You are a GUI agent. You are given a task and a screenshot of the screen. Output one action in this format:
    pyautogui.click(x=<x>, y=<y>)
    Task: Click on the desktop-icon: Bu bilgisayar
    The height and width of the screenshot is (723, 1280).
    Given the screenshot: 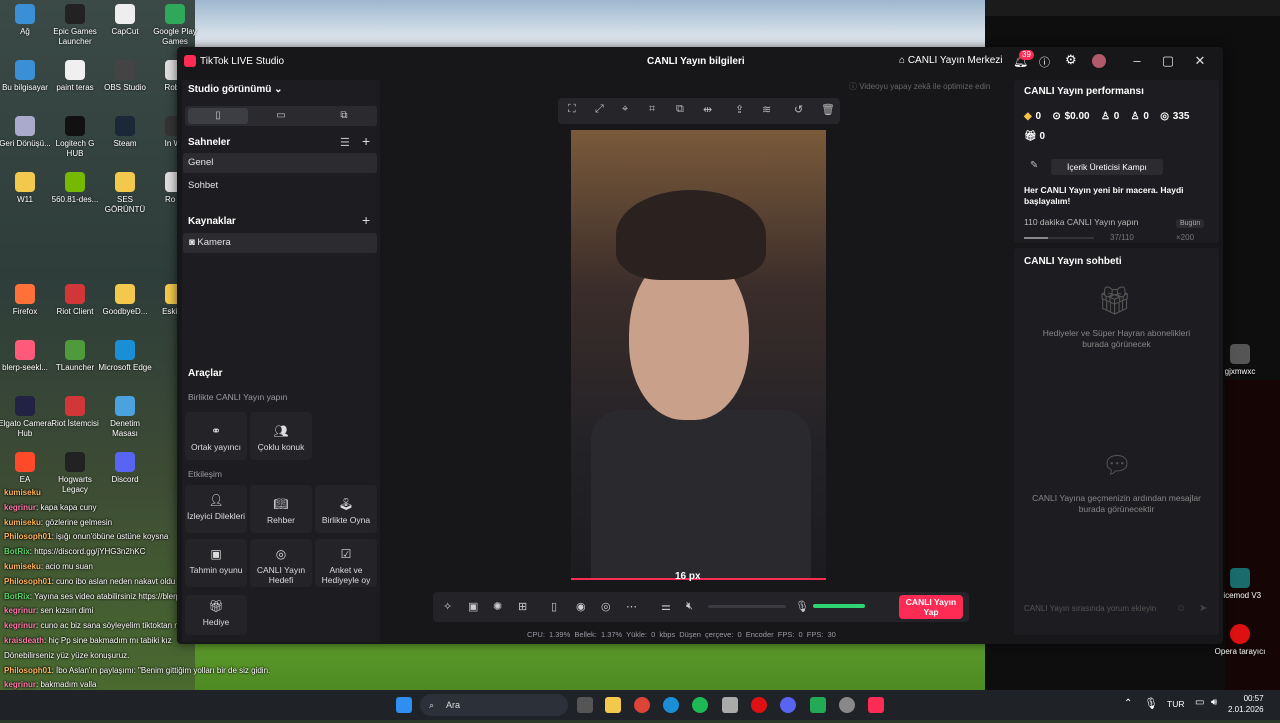 What is the action you would take?
    pyautogui.click(x=26, y=76)
    